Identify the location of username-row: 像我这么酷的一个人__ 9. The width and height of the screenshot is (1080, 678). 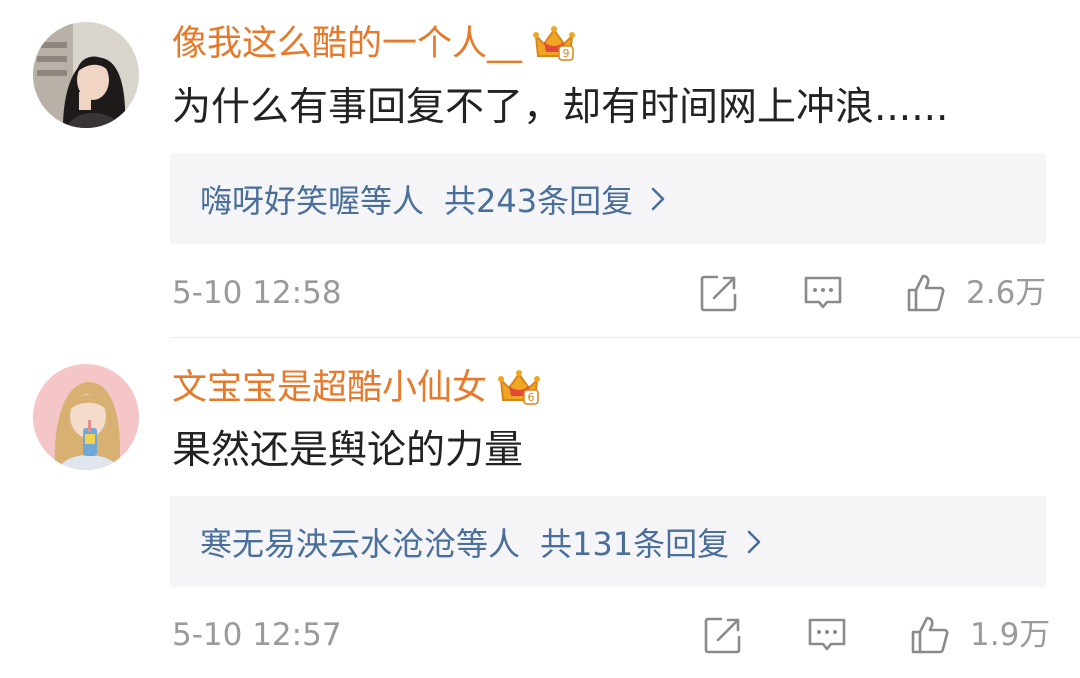
(374, 44).